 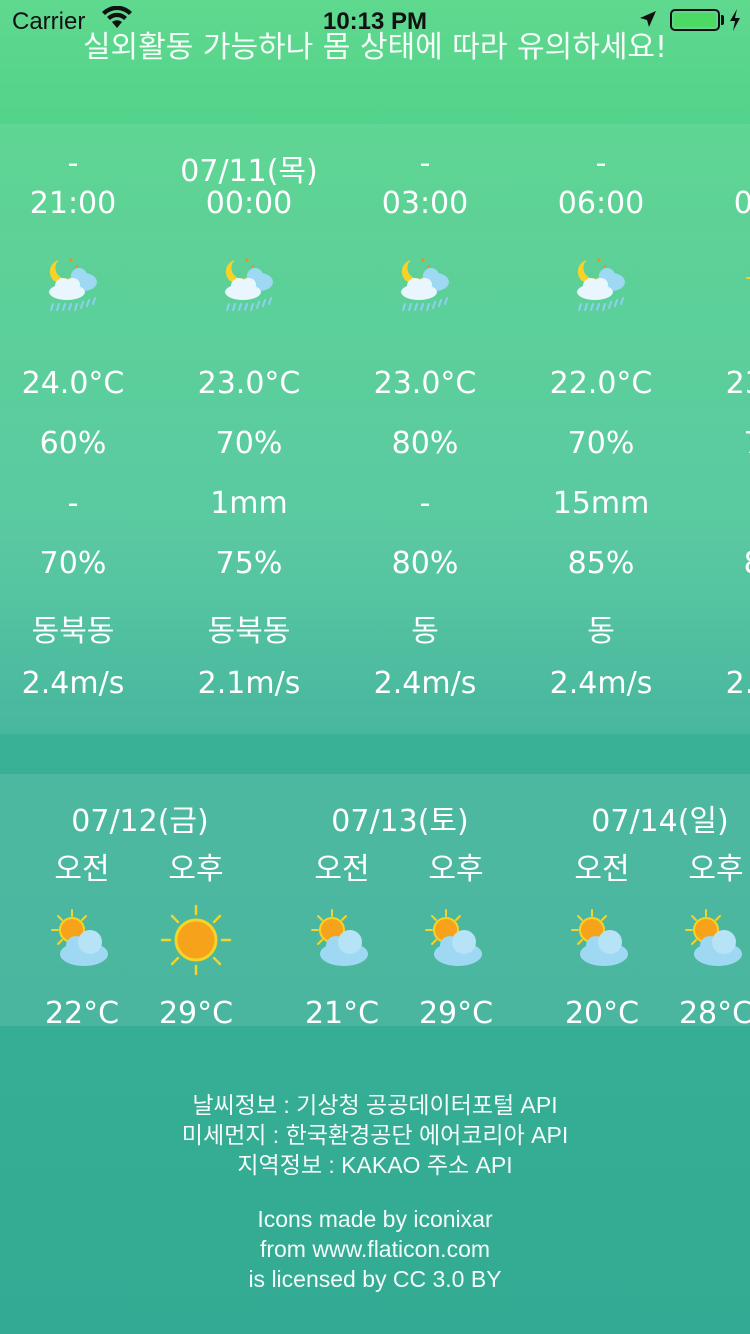 What do you see at coordinates (249, 503) in the screenshot?
I see `hourly-rainfall: 1mm` at bounding box center [249, 503].